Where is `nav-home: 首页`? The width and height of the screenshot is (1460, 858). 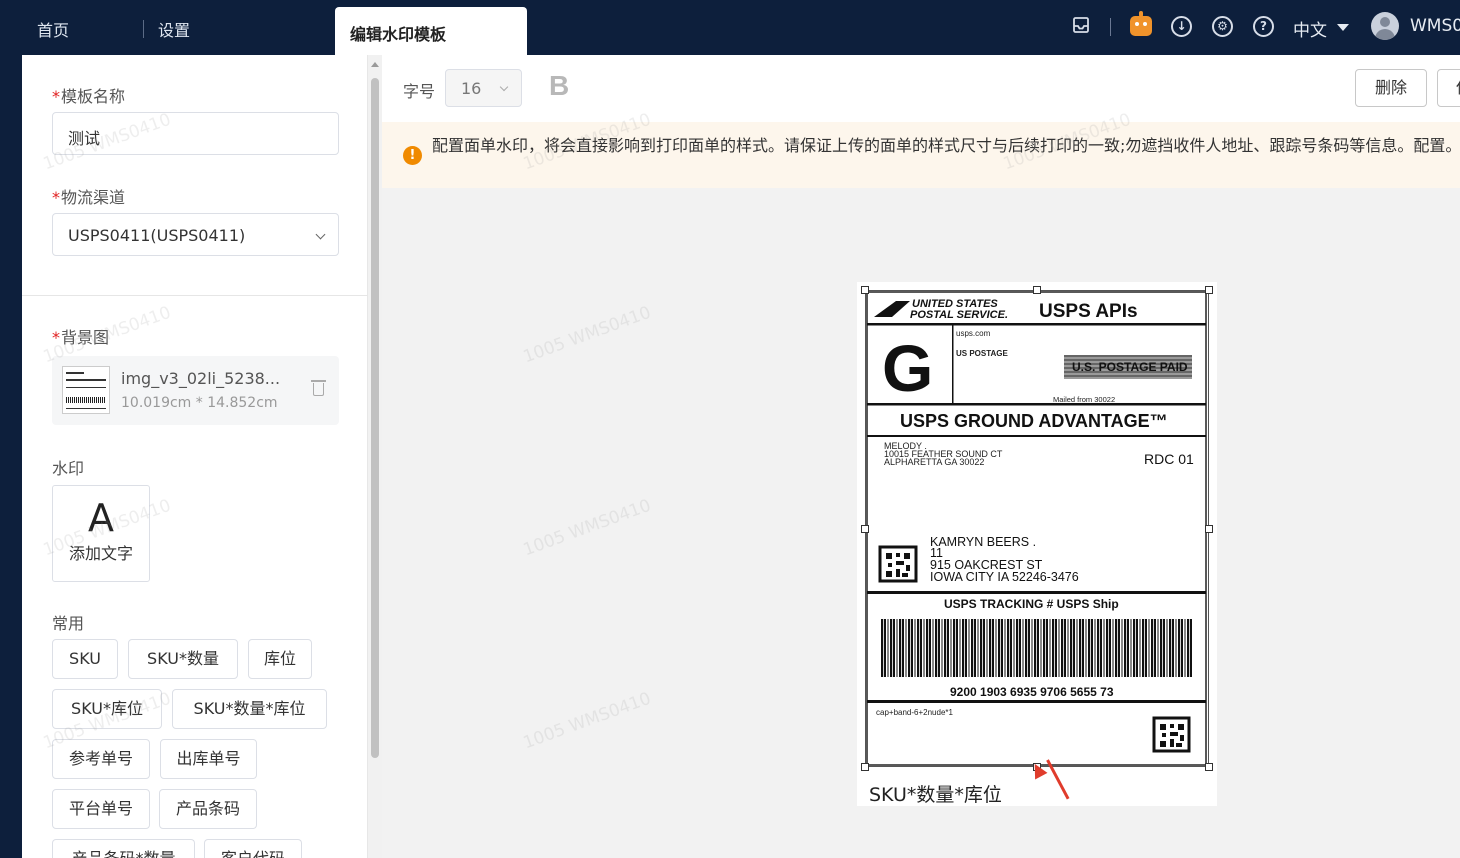 nav-home: 首页 is located at coordinates (53, 27).